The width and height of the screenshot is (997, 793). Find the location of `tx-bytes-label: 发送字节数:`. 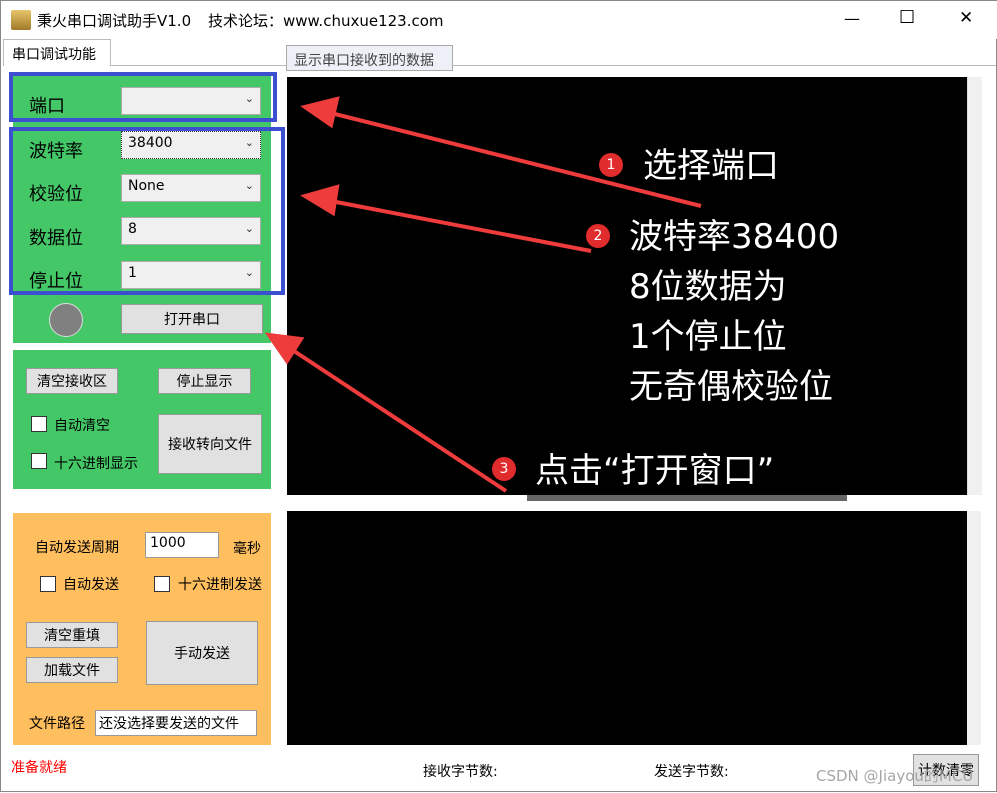

tx-bytes-label: 发送字节数: is located at coordinates (691, 772).